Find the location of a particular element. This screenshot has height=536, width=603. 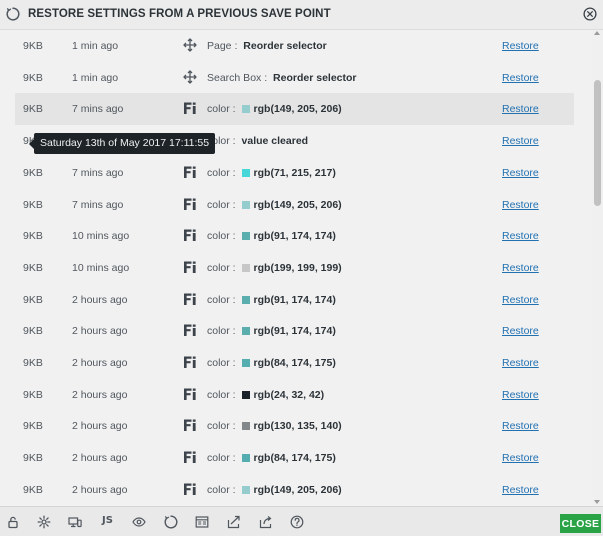

change-description: color : rgb(84, 174, 175) is located at coordinates (271, 363).